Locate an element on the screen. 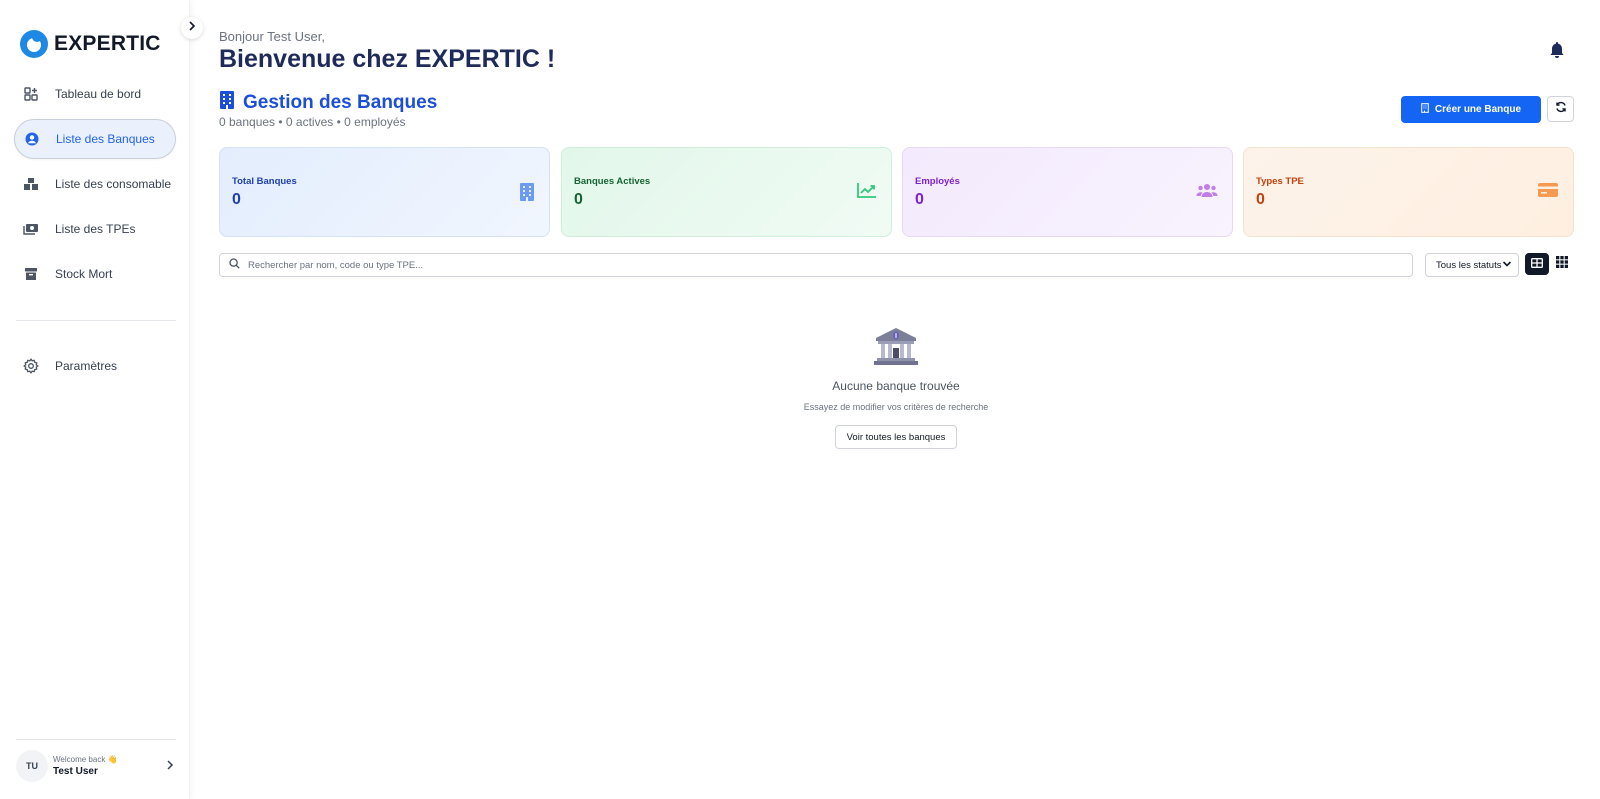 The image size is (1600, 799). refresh-icon is located at coordinates (1561, 109).